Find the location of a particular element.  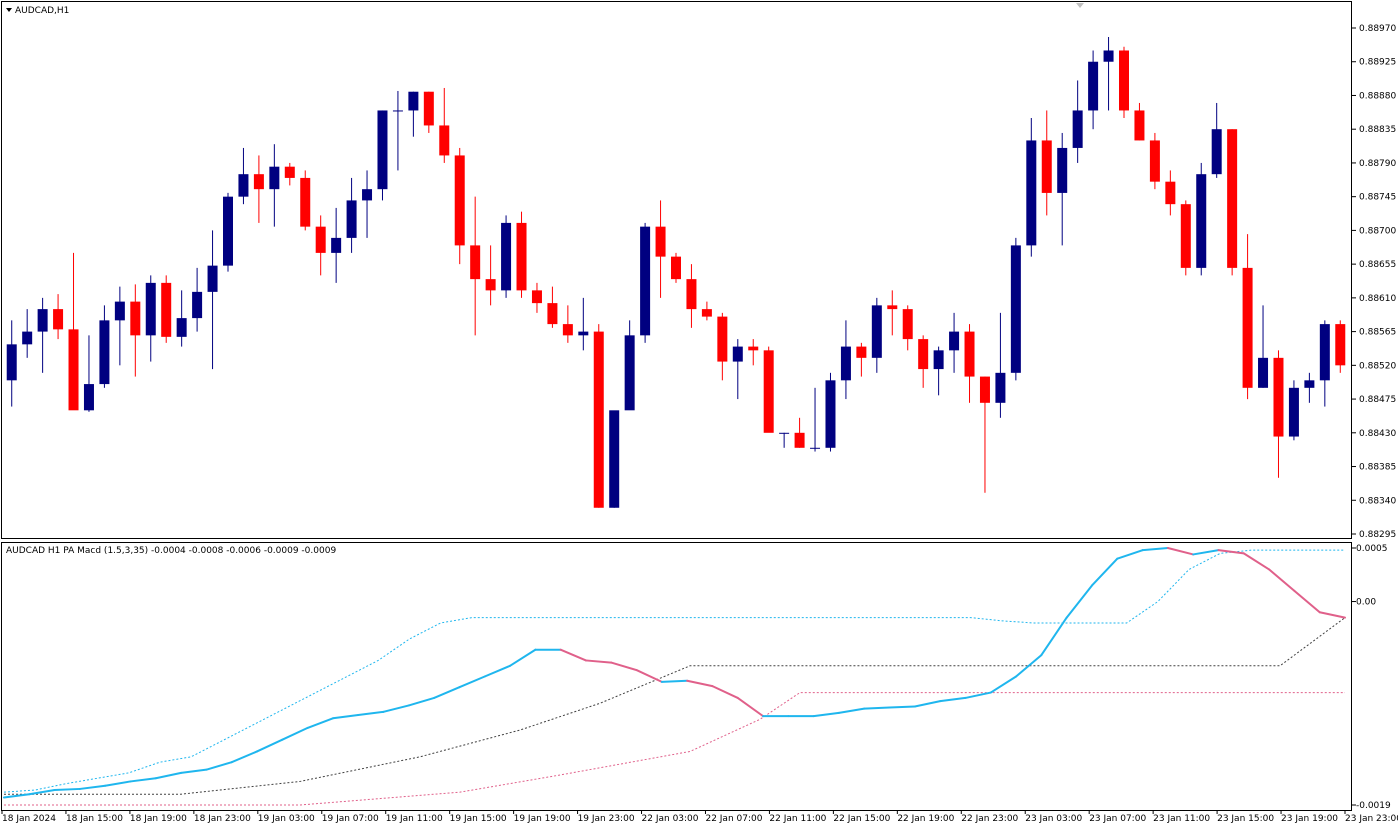

time-tick-label: 18 Jan 19:00 is located at coordinates (158, 819).